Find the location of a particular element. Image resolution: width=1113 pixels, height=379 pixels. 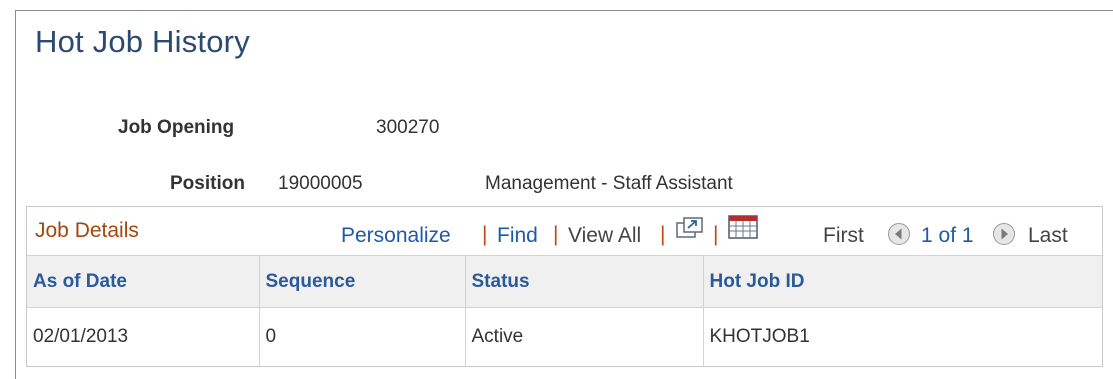

position-description: Management - Staff Assistant is located at coordinates (609, 183).